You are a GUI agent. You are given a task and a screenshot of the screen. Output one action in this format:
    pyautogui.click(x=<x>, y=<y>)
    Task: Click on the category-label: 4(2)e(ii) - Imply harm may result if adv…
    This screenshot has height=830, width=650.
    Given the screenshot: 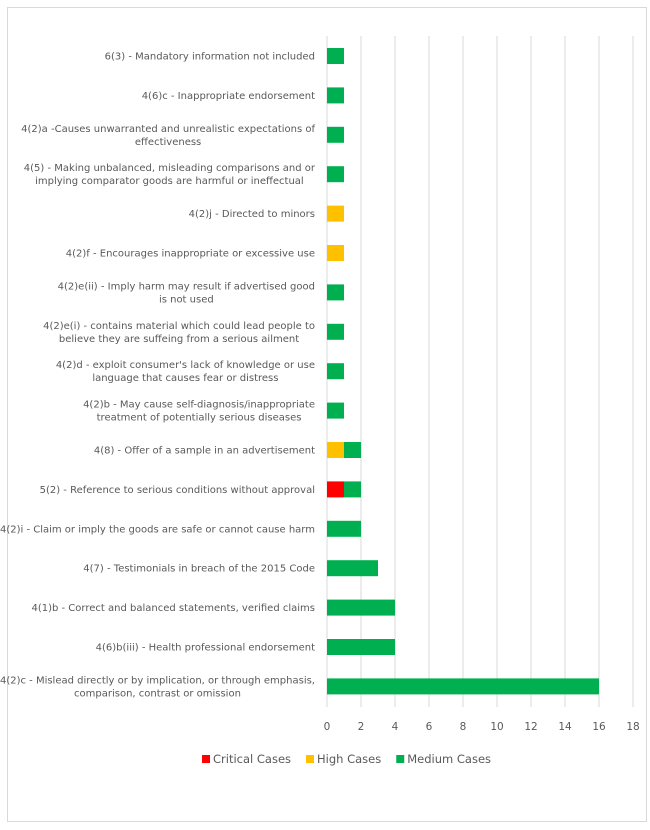 What is the action you would take?
    pyautogui.click(x=186, y=293)
    